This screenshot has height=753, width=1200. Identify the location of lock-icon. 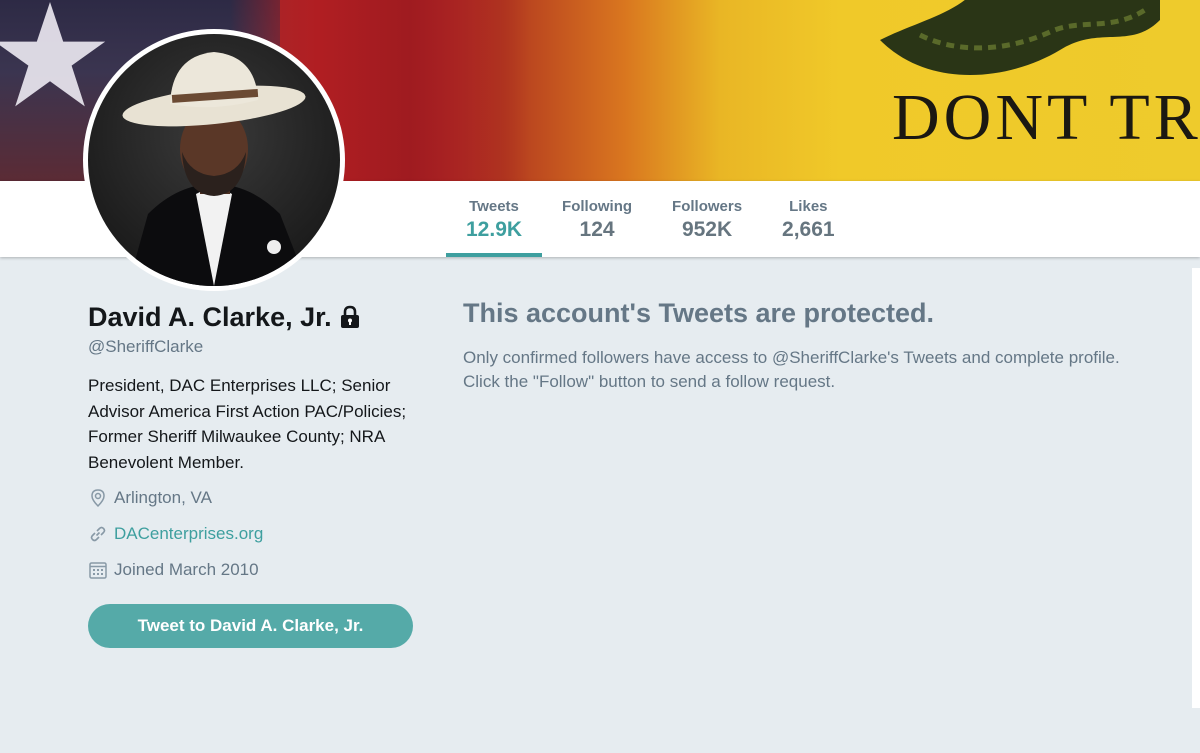
(349, 316).